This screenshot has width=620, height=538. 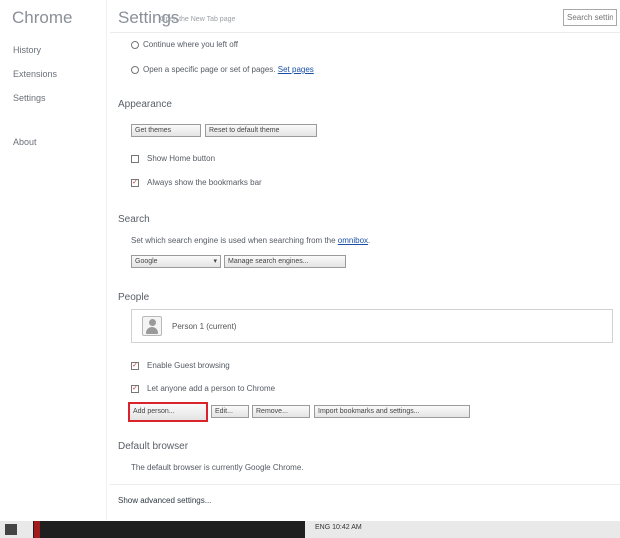 What do you see at coordinates (353, 240) in the screenshot?
I see `omnibox-link: omnibox` at bounding box center [353, 240].